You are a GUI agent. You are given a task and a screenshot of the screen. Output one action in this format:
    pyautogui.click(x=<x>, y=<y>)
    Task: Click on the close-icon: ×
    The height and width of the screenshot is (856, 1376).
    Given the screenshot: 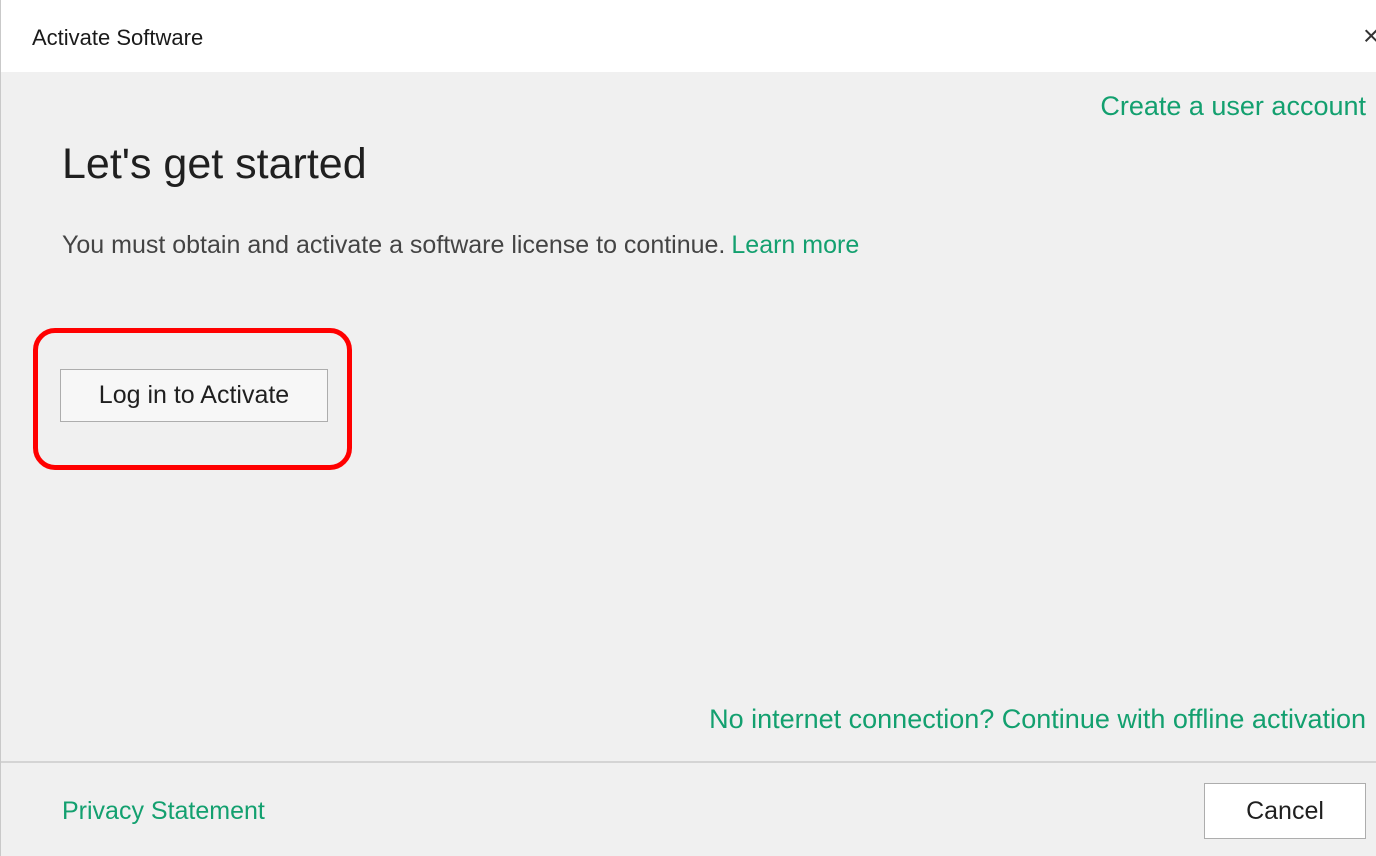 What is the action you would take?
    pyautogui.click(x=1369, y=36)
    